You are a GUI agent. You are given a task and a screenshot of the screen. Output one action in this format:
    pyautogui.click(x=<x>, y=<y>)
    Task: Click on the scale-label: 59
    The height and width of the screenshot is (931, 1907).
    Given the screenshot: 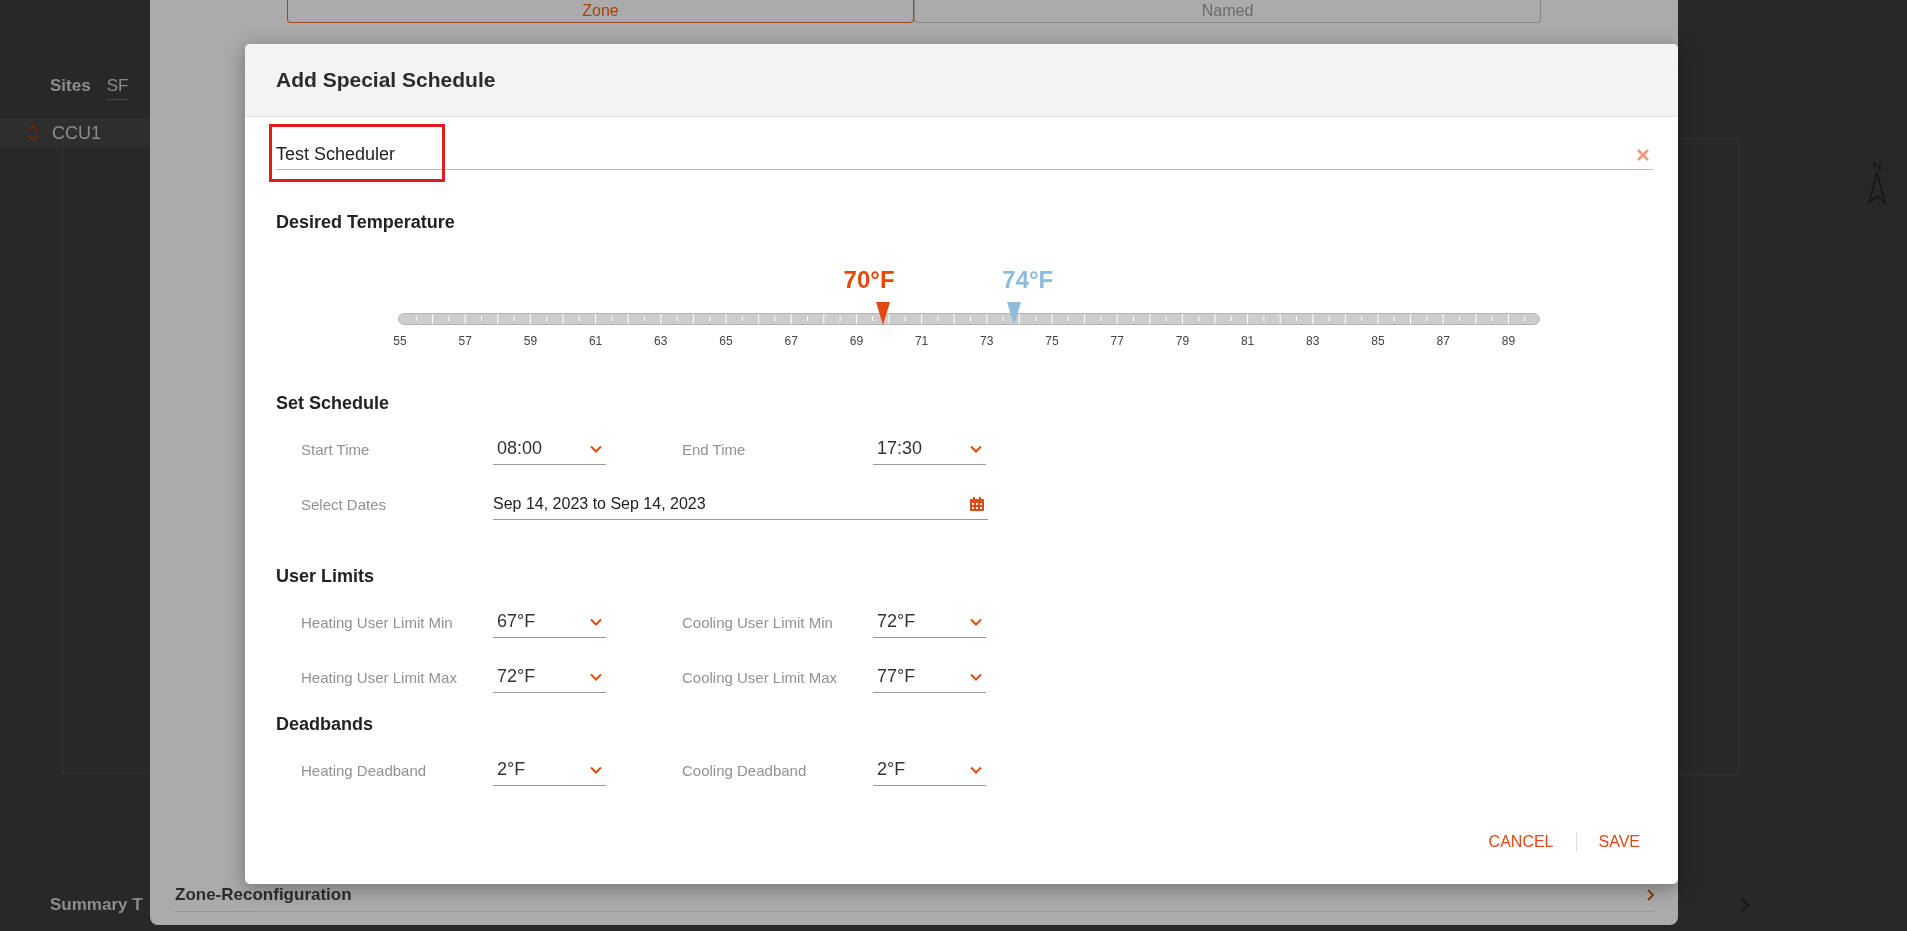 What is the action you would take?
    pyautogui.click(x=530, y=341)
    